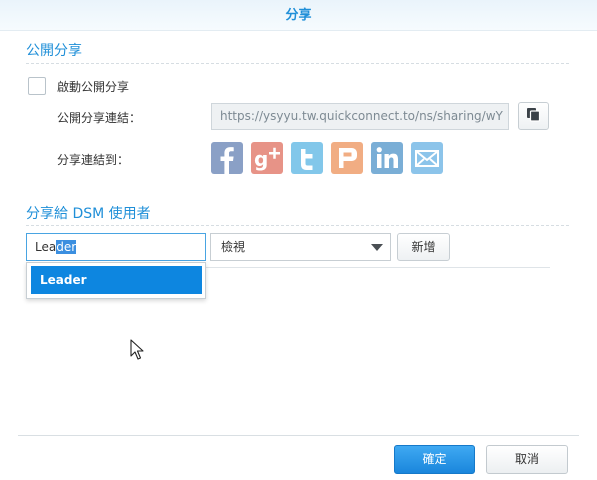 The image size is (597, 480). I want to click on dialog-title: 分享, so click(298, 15).